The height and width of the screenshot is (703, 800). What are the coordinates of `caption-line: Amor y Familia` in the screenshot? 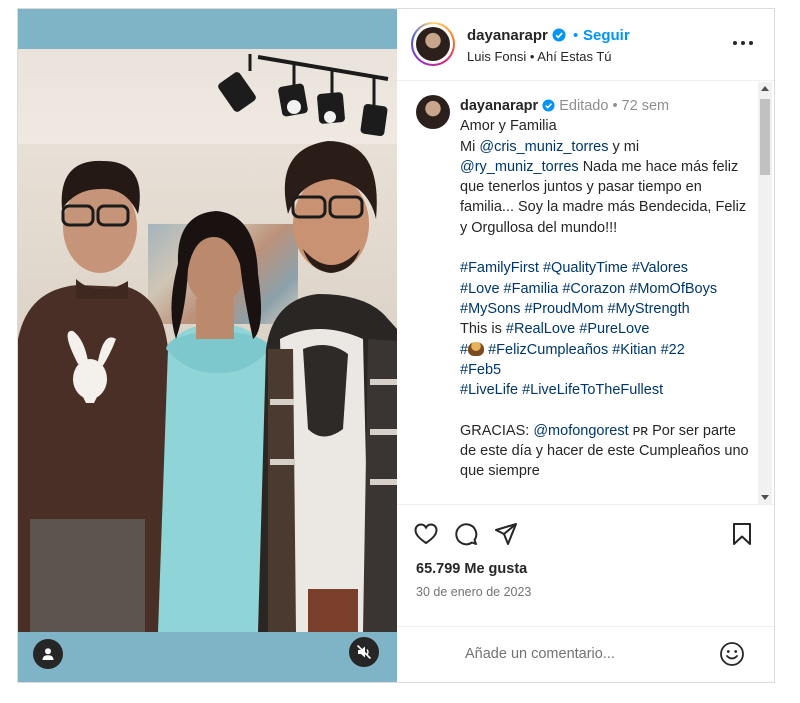 It's located at (508, 126).